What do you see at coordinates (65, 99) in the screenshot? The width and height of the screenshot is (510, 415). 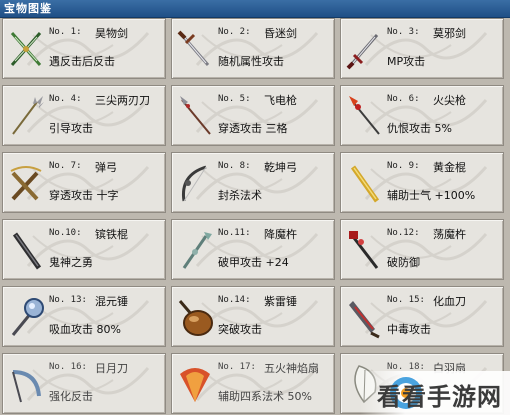 I see `treasure-number: No. 4:` at bounding box center [65, 99].